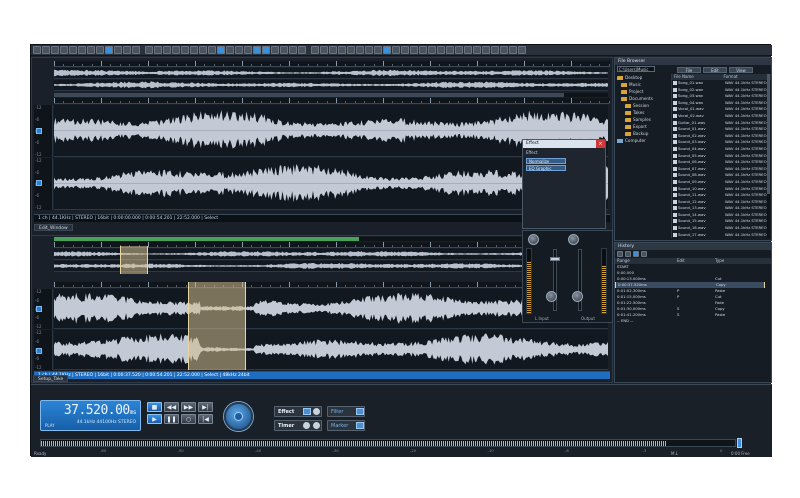  Describe the element at coordinates (721, 129) in the screenshot. I see `file-row: Sound_01.wav WAV 44.1kHz STEREO` at that location.